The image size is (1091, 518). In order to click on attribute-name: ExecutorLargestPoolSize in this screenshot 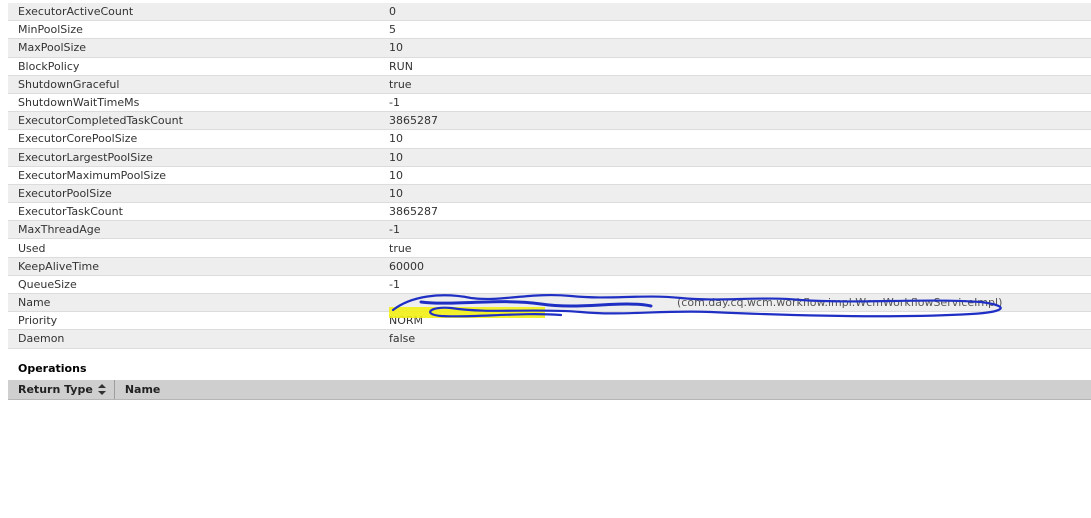, I will do `click(193, 157)`.